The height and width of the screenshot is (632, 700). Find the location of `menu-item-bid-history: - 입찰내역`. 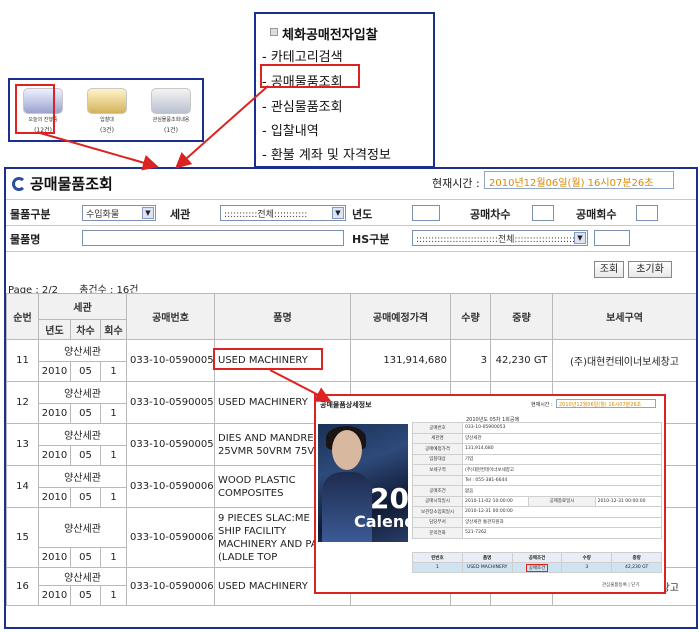

menu-item-bid-history: - 입찰내역 is located at coordinates (290, 129).